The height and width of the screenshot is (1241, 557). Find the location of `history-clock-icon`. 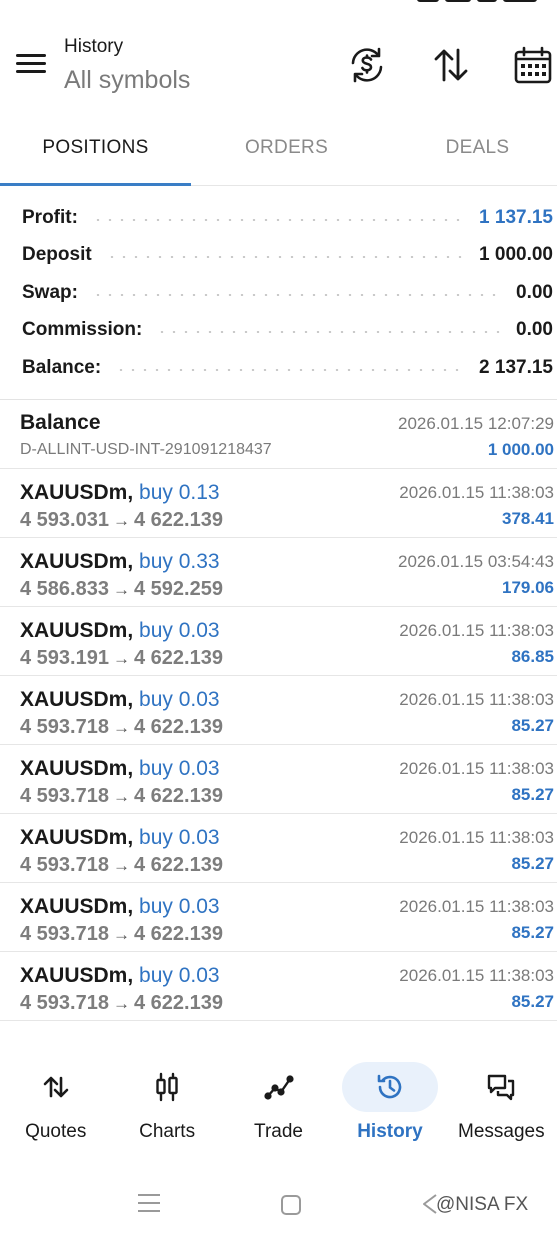

history-clock-icon is located at coordinates (389, 1087).